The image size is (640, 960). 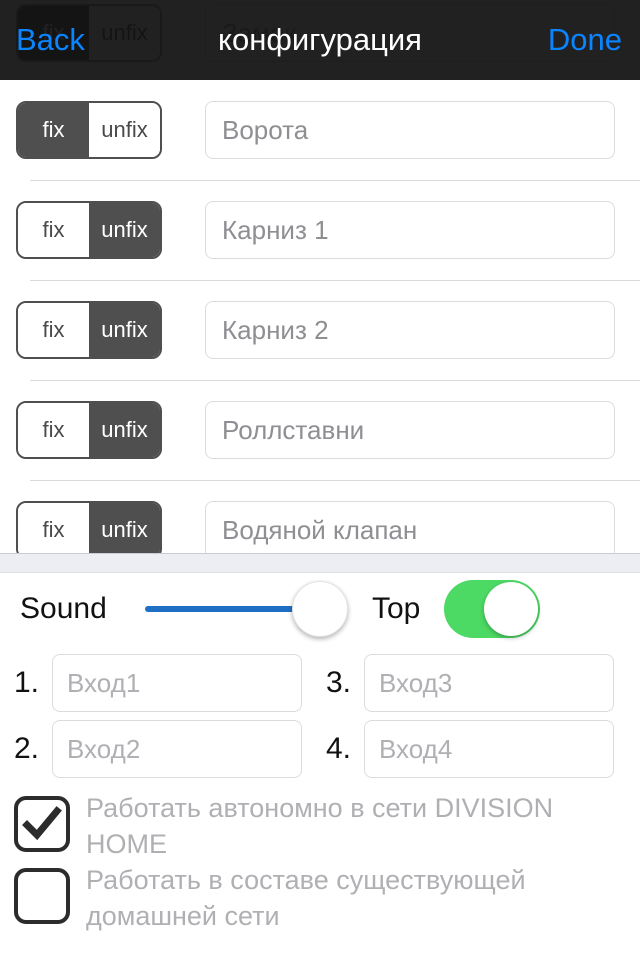 I want to click on top-toggle, so click(x=492, y=609).